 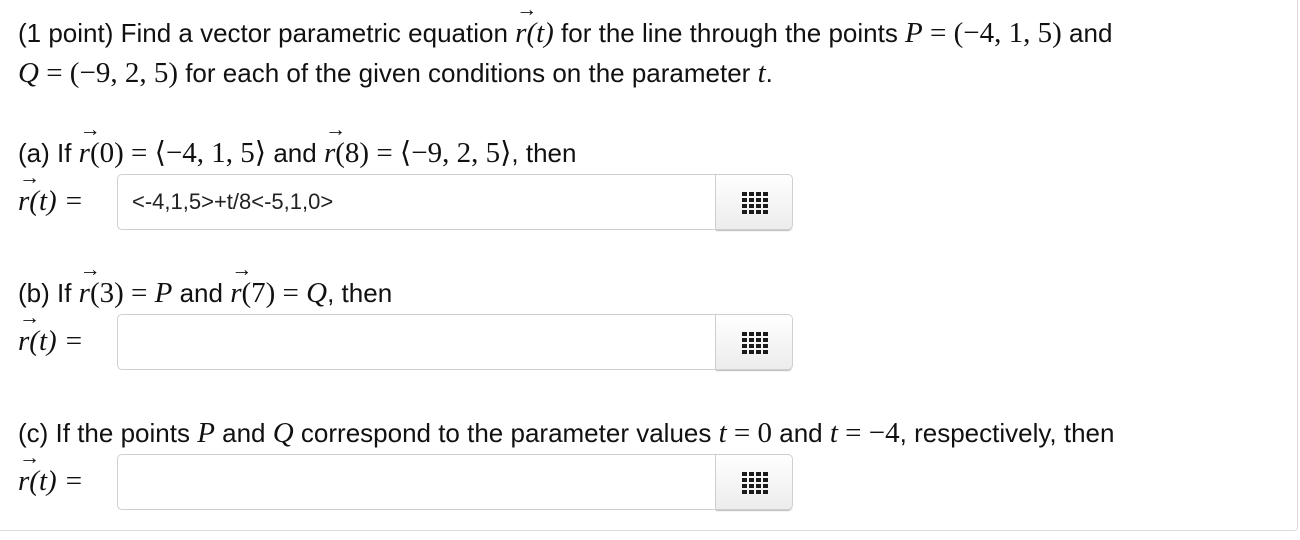 What do you see at coordinates (506, 433) in the screenshot?
I see `part-c-mid-text: correspond to the parameter values` at bounding box center [506, 433].